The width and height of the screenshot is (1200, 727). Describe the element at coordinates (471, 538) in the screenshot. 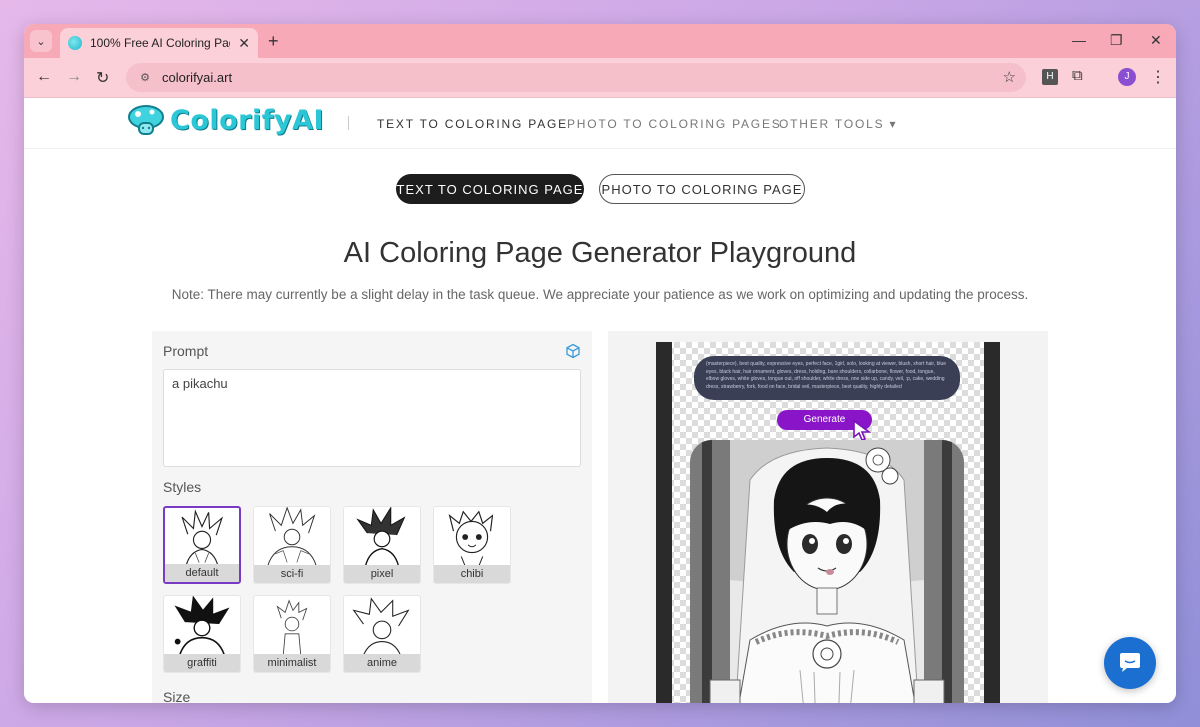

I see `style-chibi-thumbnail` at that location.